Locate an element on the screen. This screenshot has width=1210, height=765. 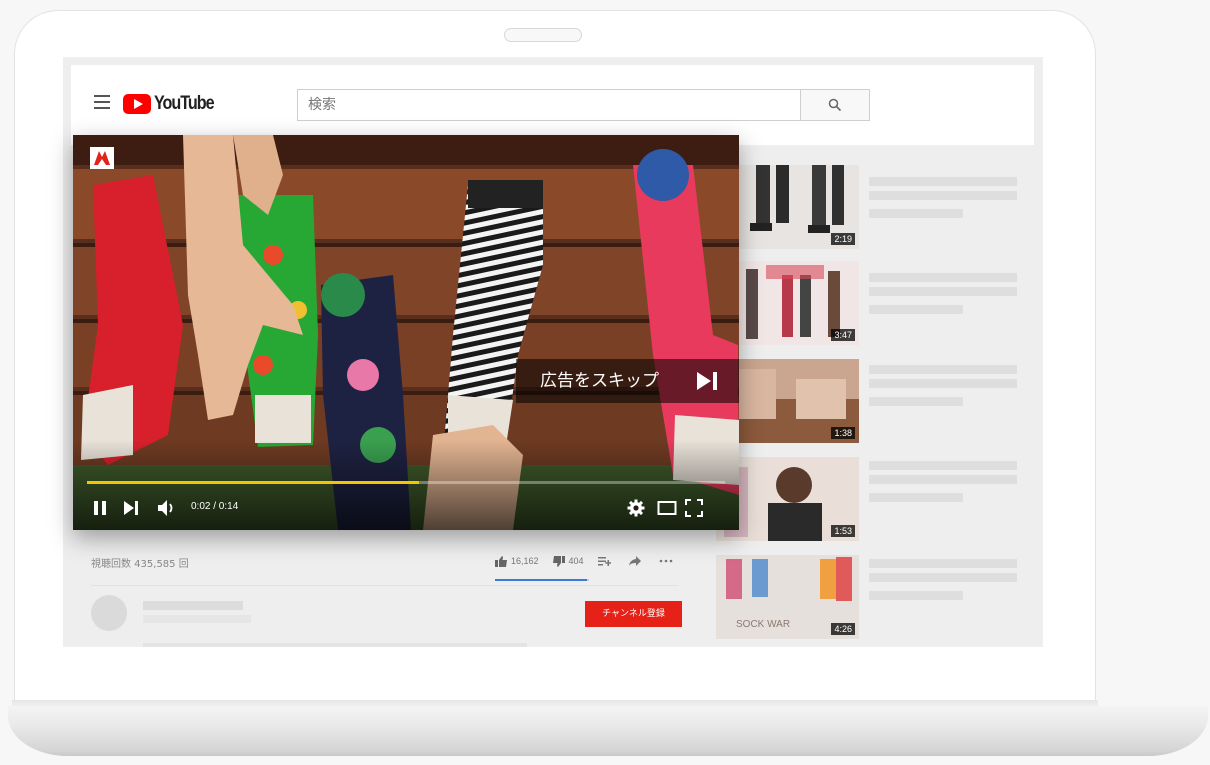
skip-ad-label: 広告をスキップ is located at coordinates (599, 381).